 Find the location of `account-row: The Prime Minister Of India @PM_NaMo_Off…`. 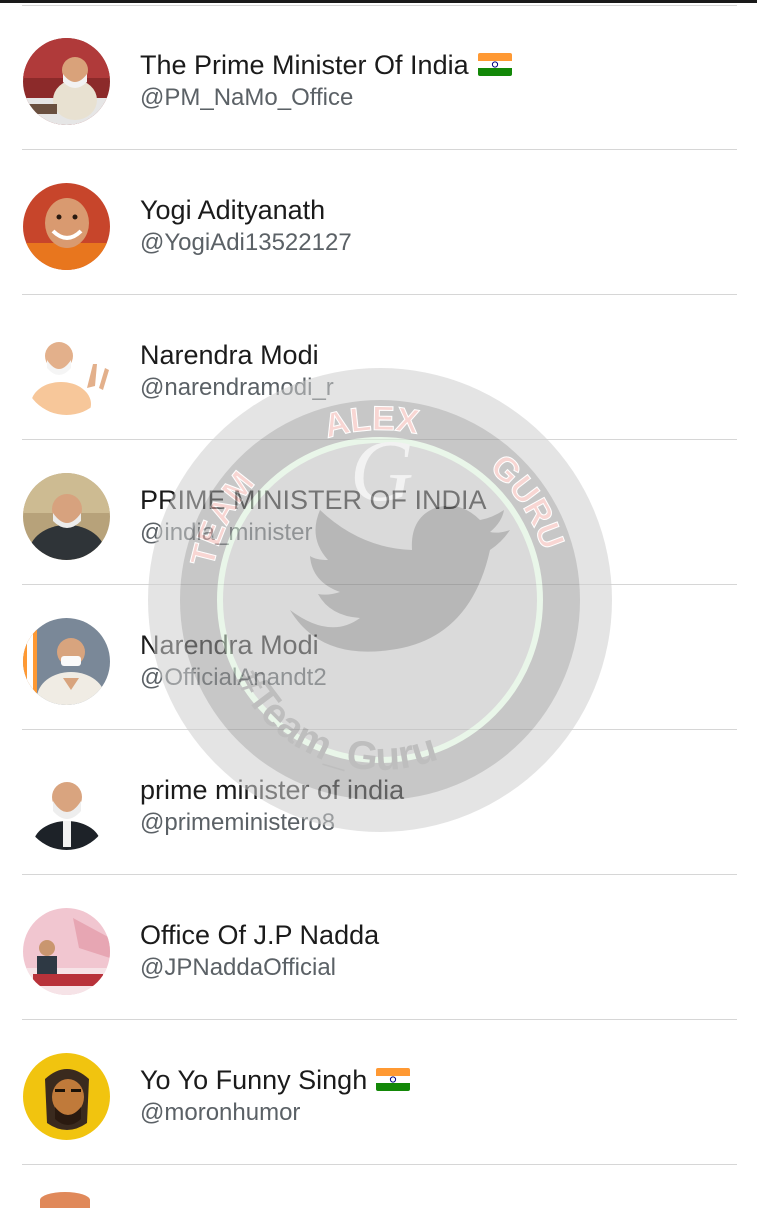

account-row: The Prime Minister Of India @PM_NaMo_Off… is located at coordinates (379, 77).